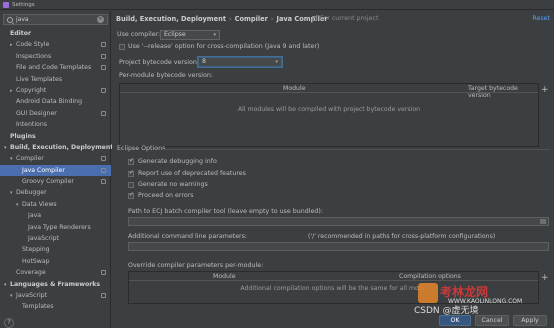 Image resolution: width=554 pixels, height=328 pixels. Describe the element at coordinates (545, 90) in the screenshot. I see `add-module-icon: +` at that location.